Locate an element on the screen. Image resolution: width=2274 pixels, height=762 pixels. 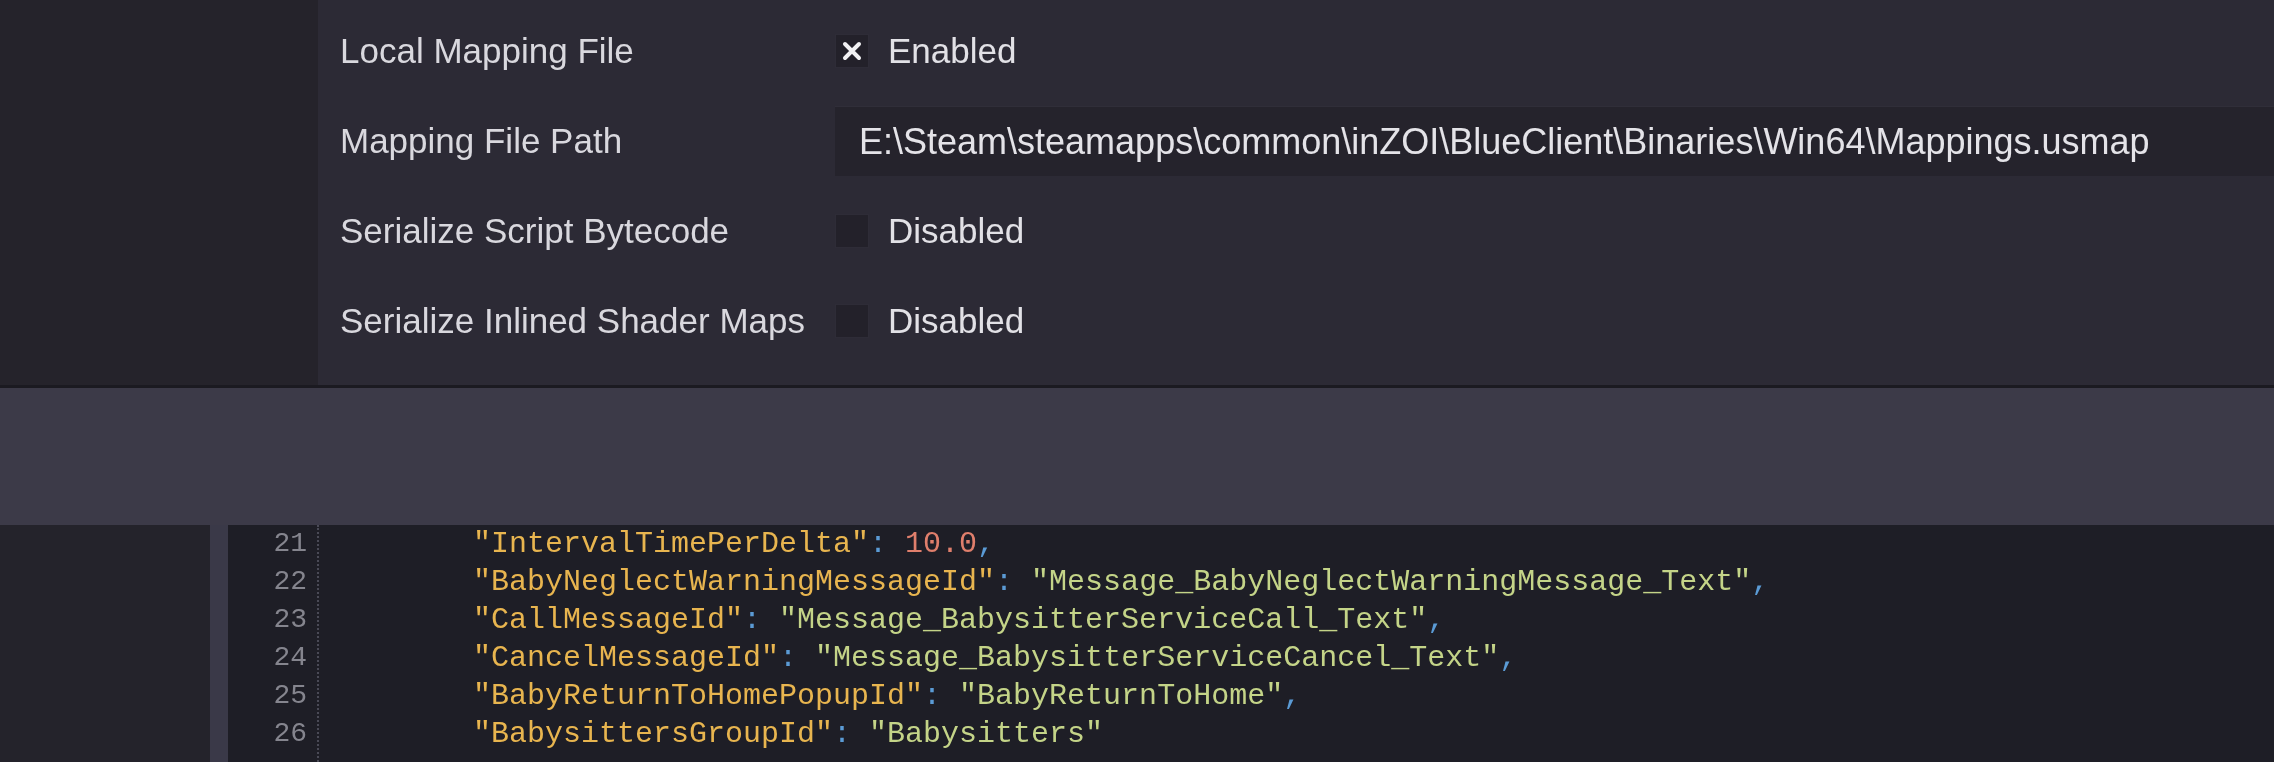
setting-label: Serialize Inlined Shader Maps is located at coordinates (572, 321).